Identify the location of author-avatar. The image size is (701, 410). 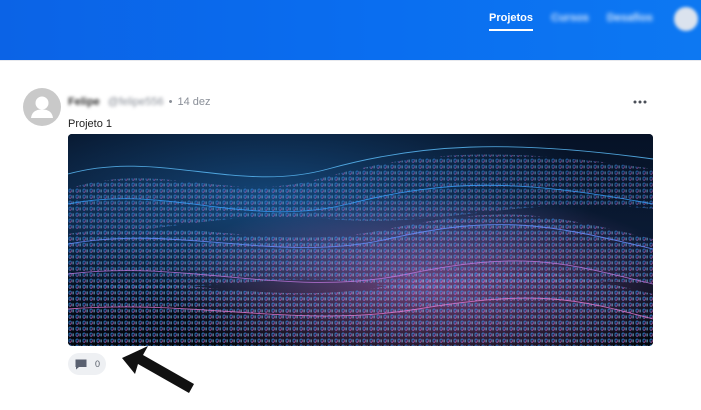
(42, 107).